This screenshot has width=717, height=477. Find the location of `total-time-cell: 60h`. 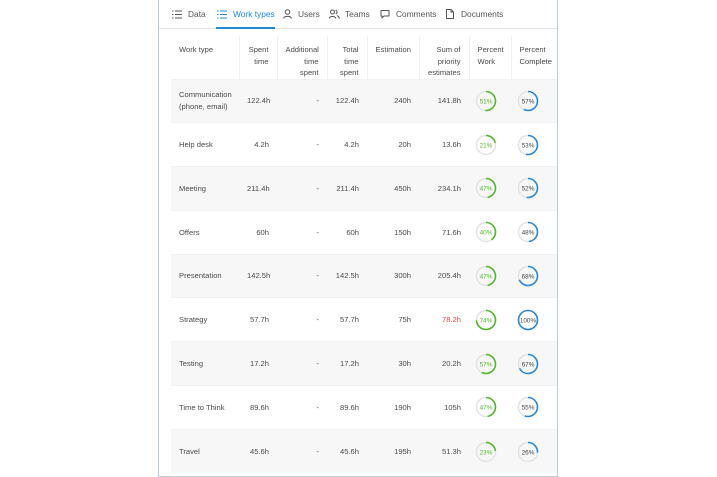

total-time-cell: 60h is located at coordinates (347, 232).